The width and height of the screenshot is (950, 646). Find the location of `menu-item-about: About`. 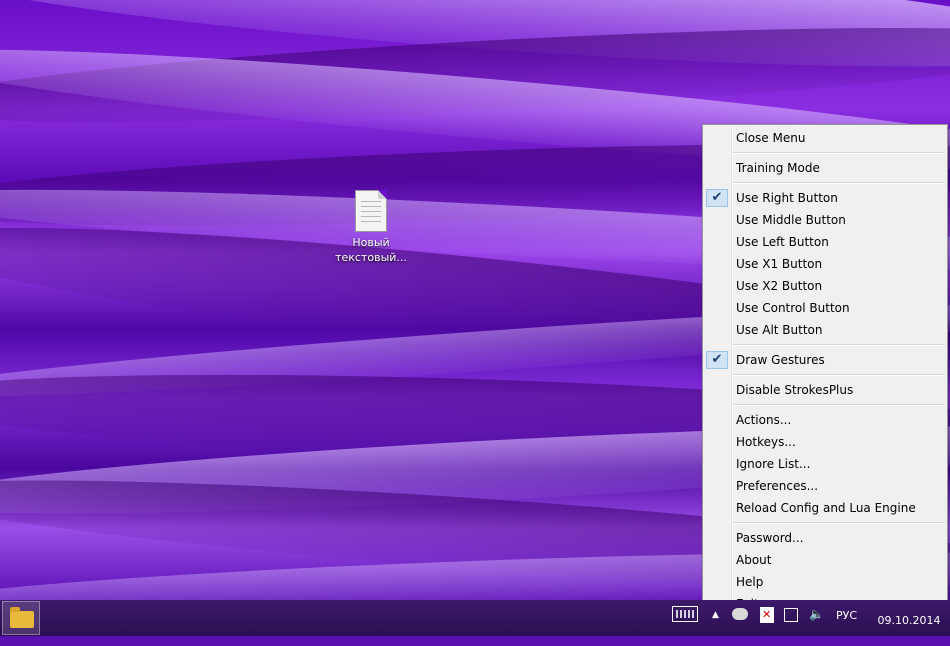

menu-item-about: About is located at coordinates (825, 560).